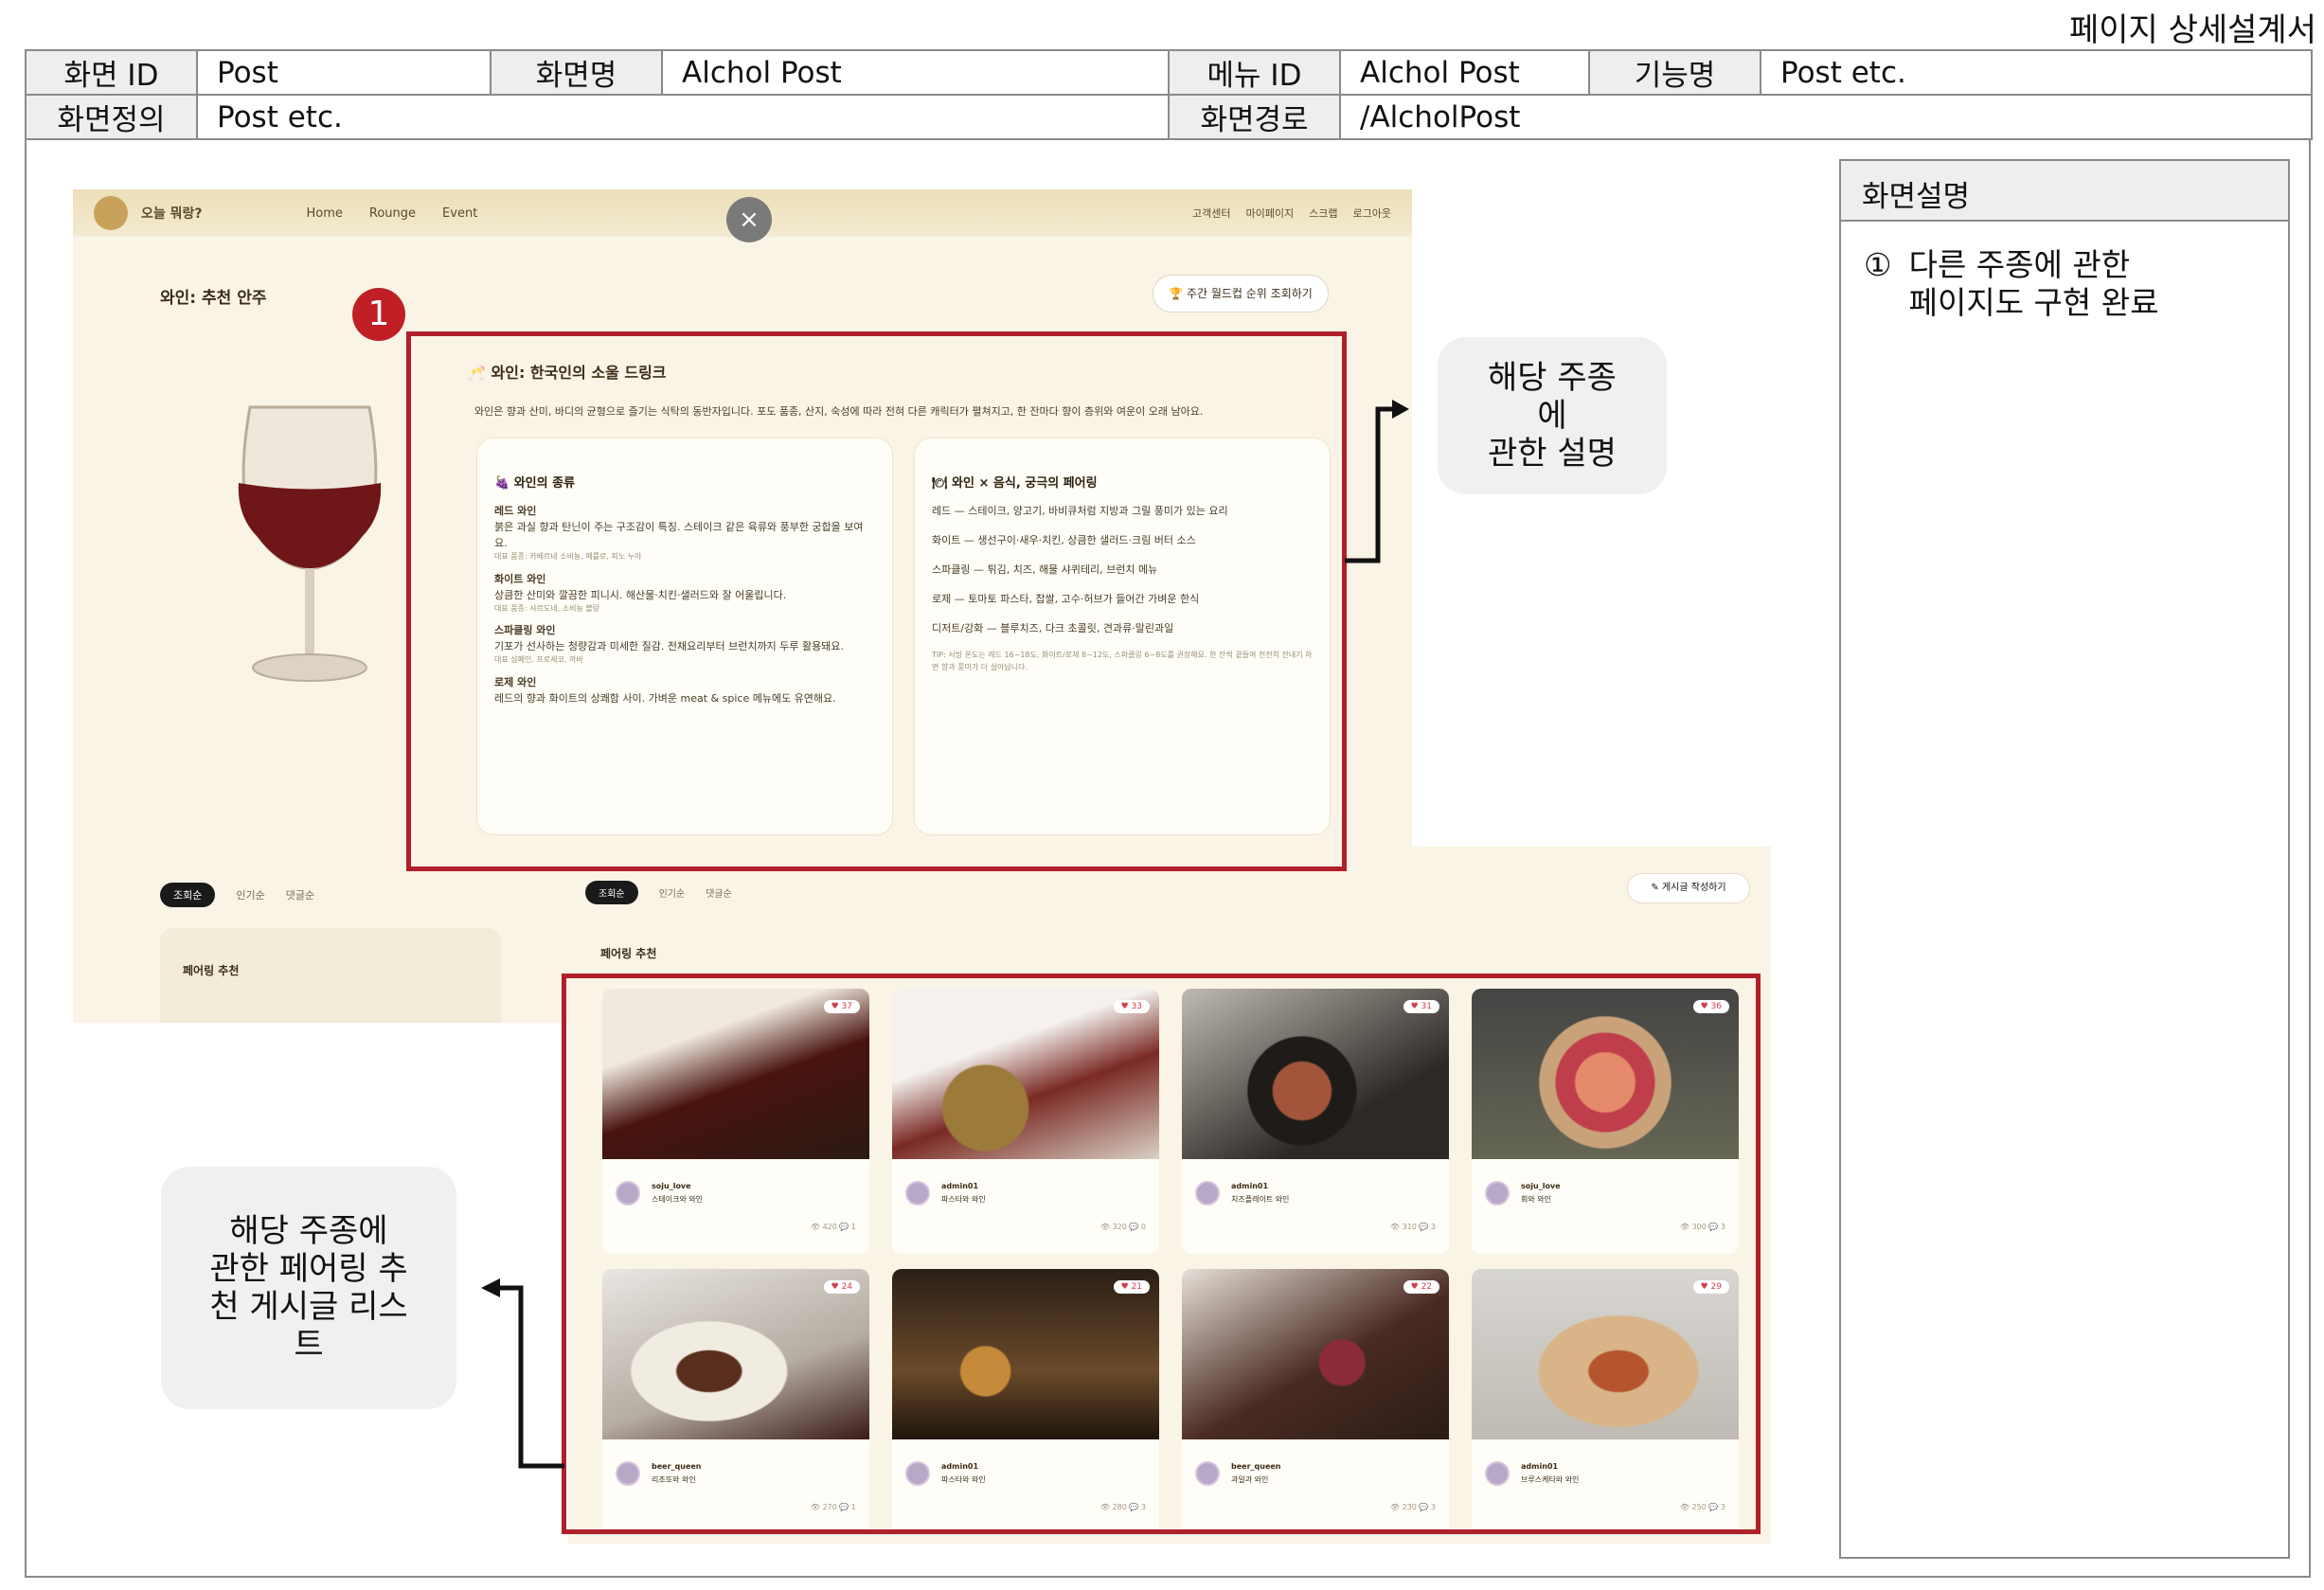 The height and width of the screenshot is (1590, 2324). What do you see at coordinates (877, 601) in the screenshot?
I see `highlight-box-description` at bounding box center [877, 601].